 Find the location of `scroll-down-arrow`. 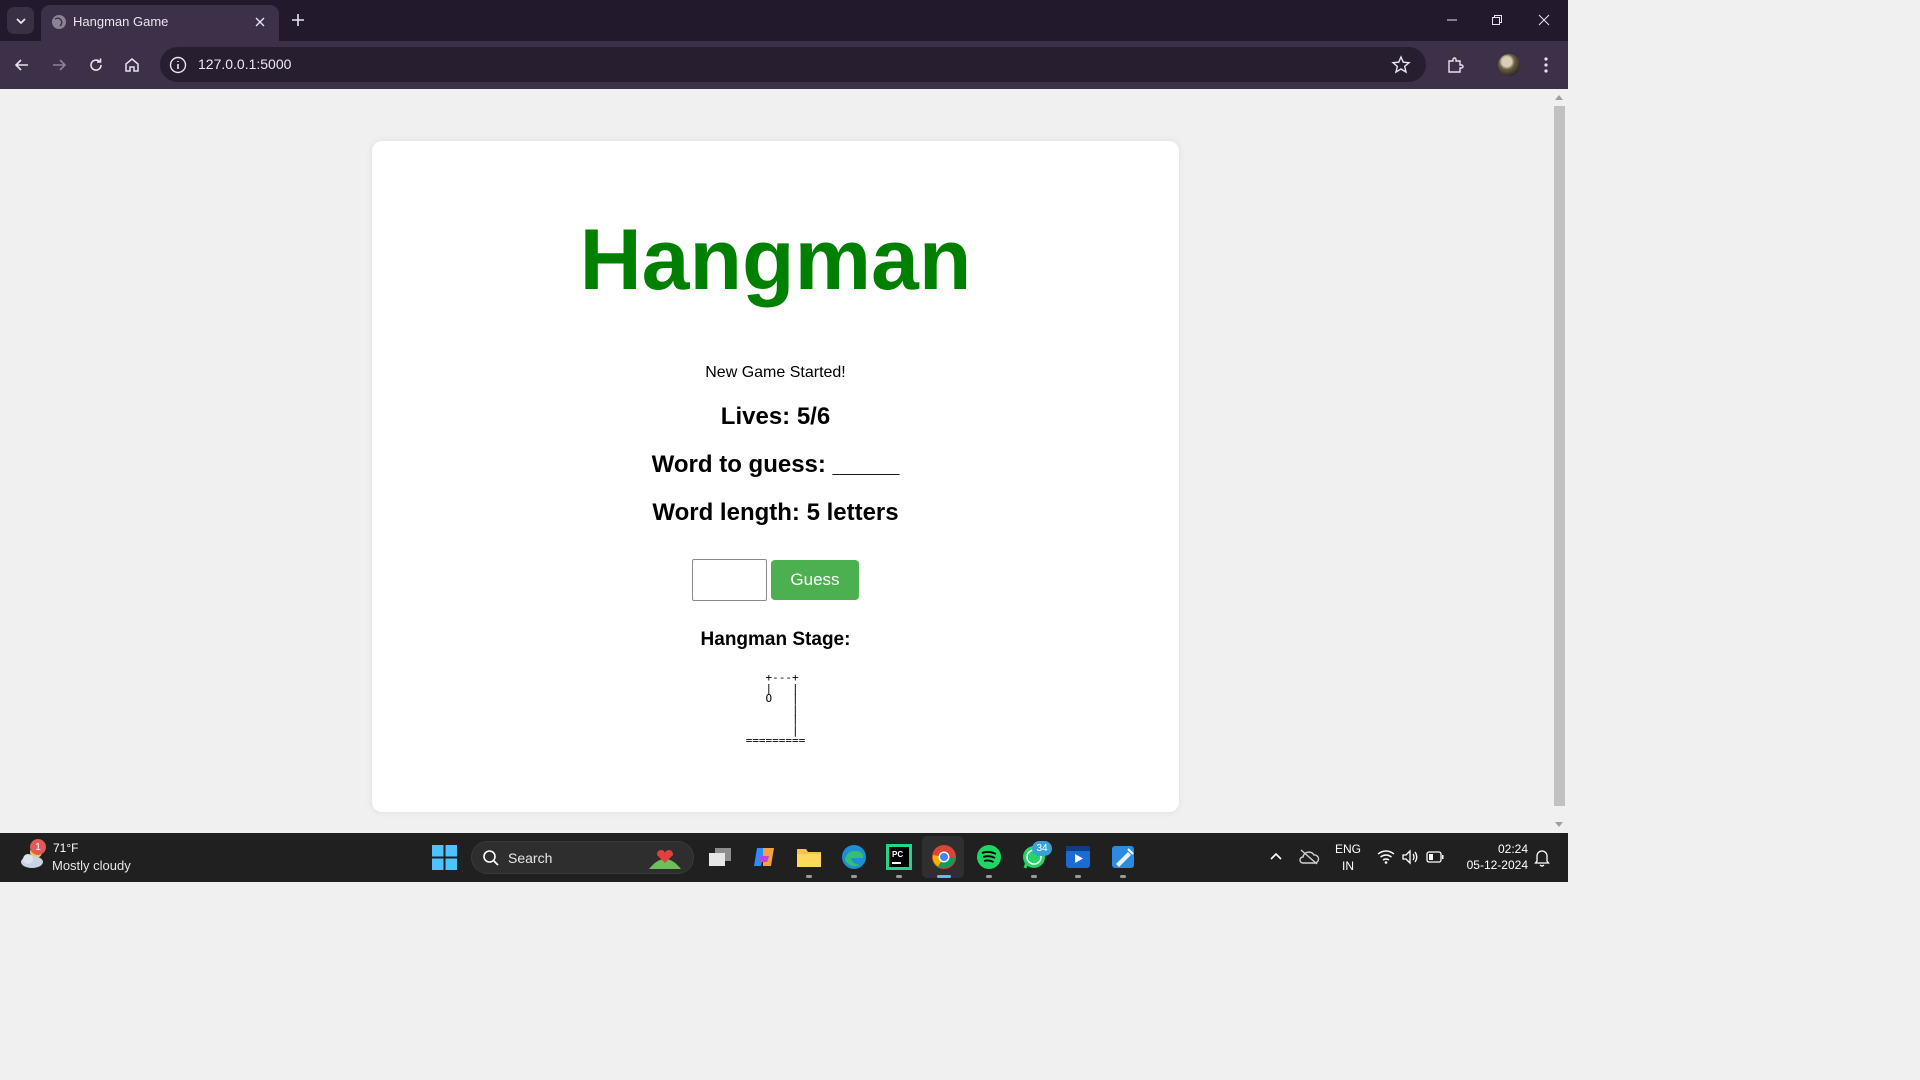

scroll-down-arrow is located at coordinates (1559, 824).